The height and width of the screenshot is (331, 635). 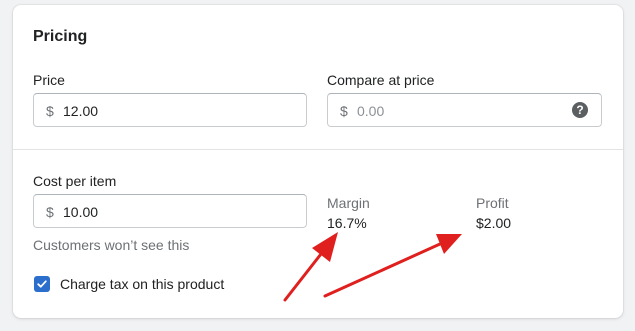 I want to click on annotation-arrow-margin, so click(x=310, y=267).